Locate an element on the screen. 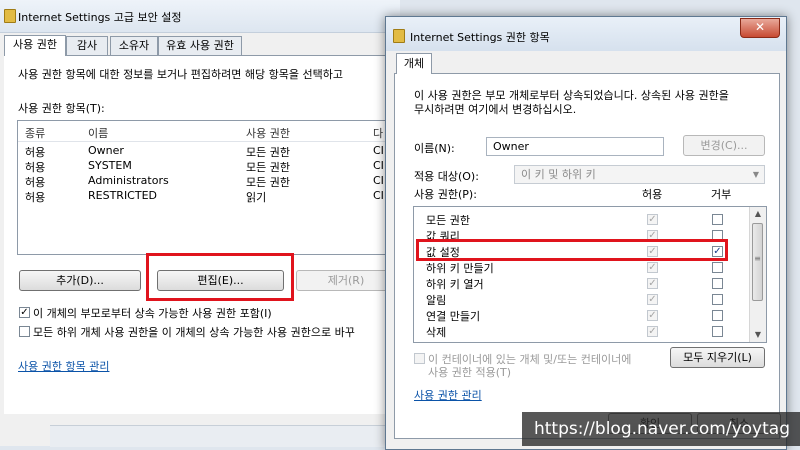 Image resolution: width=800 pixels, height=450 pixels. row-name: RESTRICTED is located at coordinates (123, 195).